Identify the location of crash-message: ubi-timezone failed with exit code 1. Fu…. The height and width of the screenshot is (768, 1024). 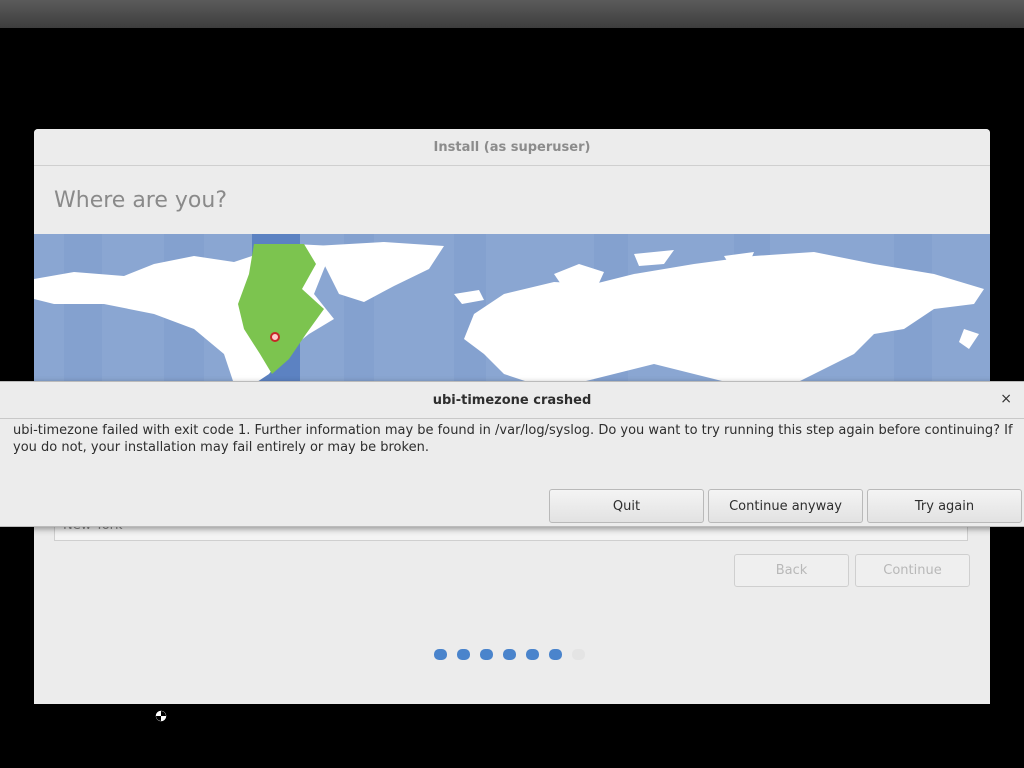
(513, 439).